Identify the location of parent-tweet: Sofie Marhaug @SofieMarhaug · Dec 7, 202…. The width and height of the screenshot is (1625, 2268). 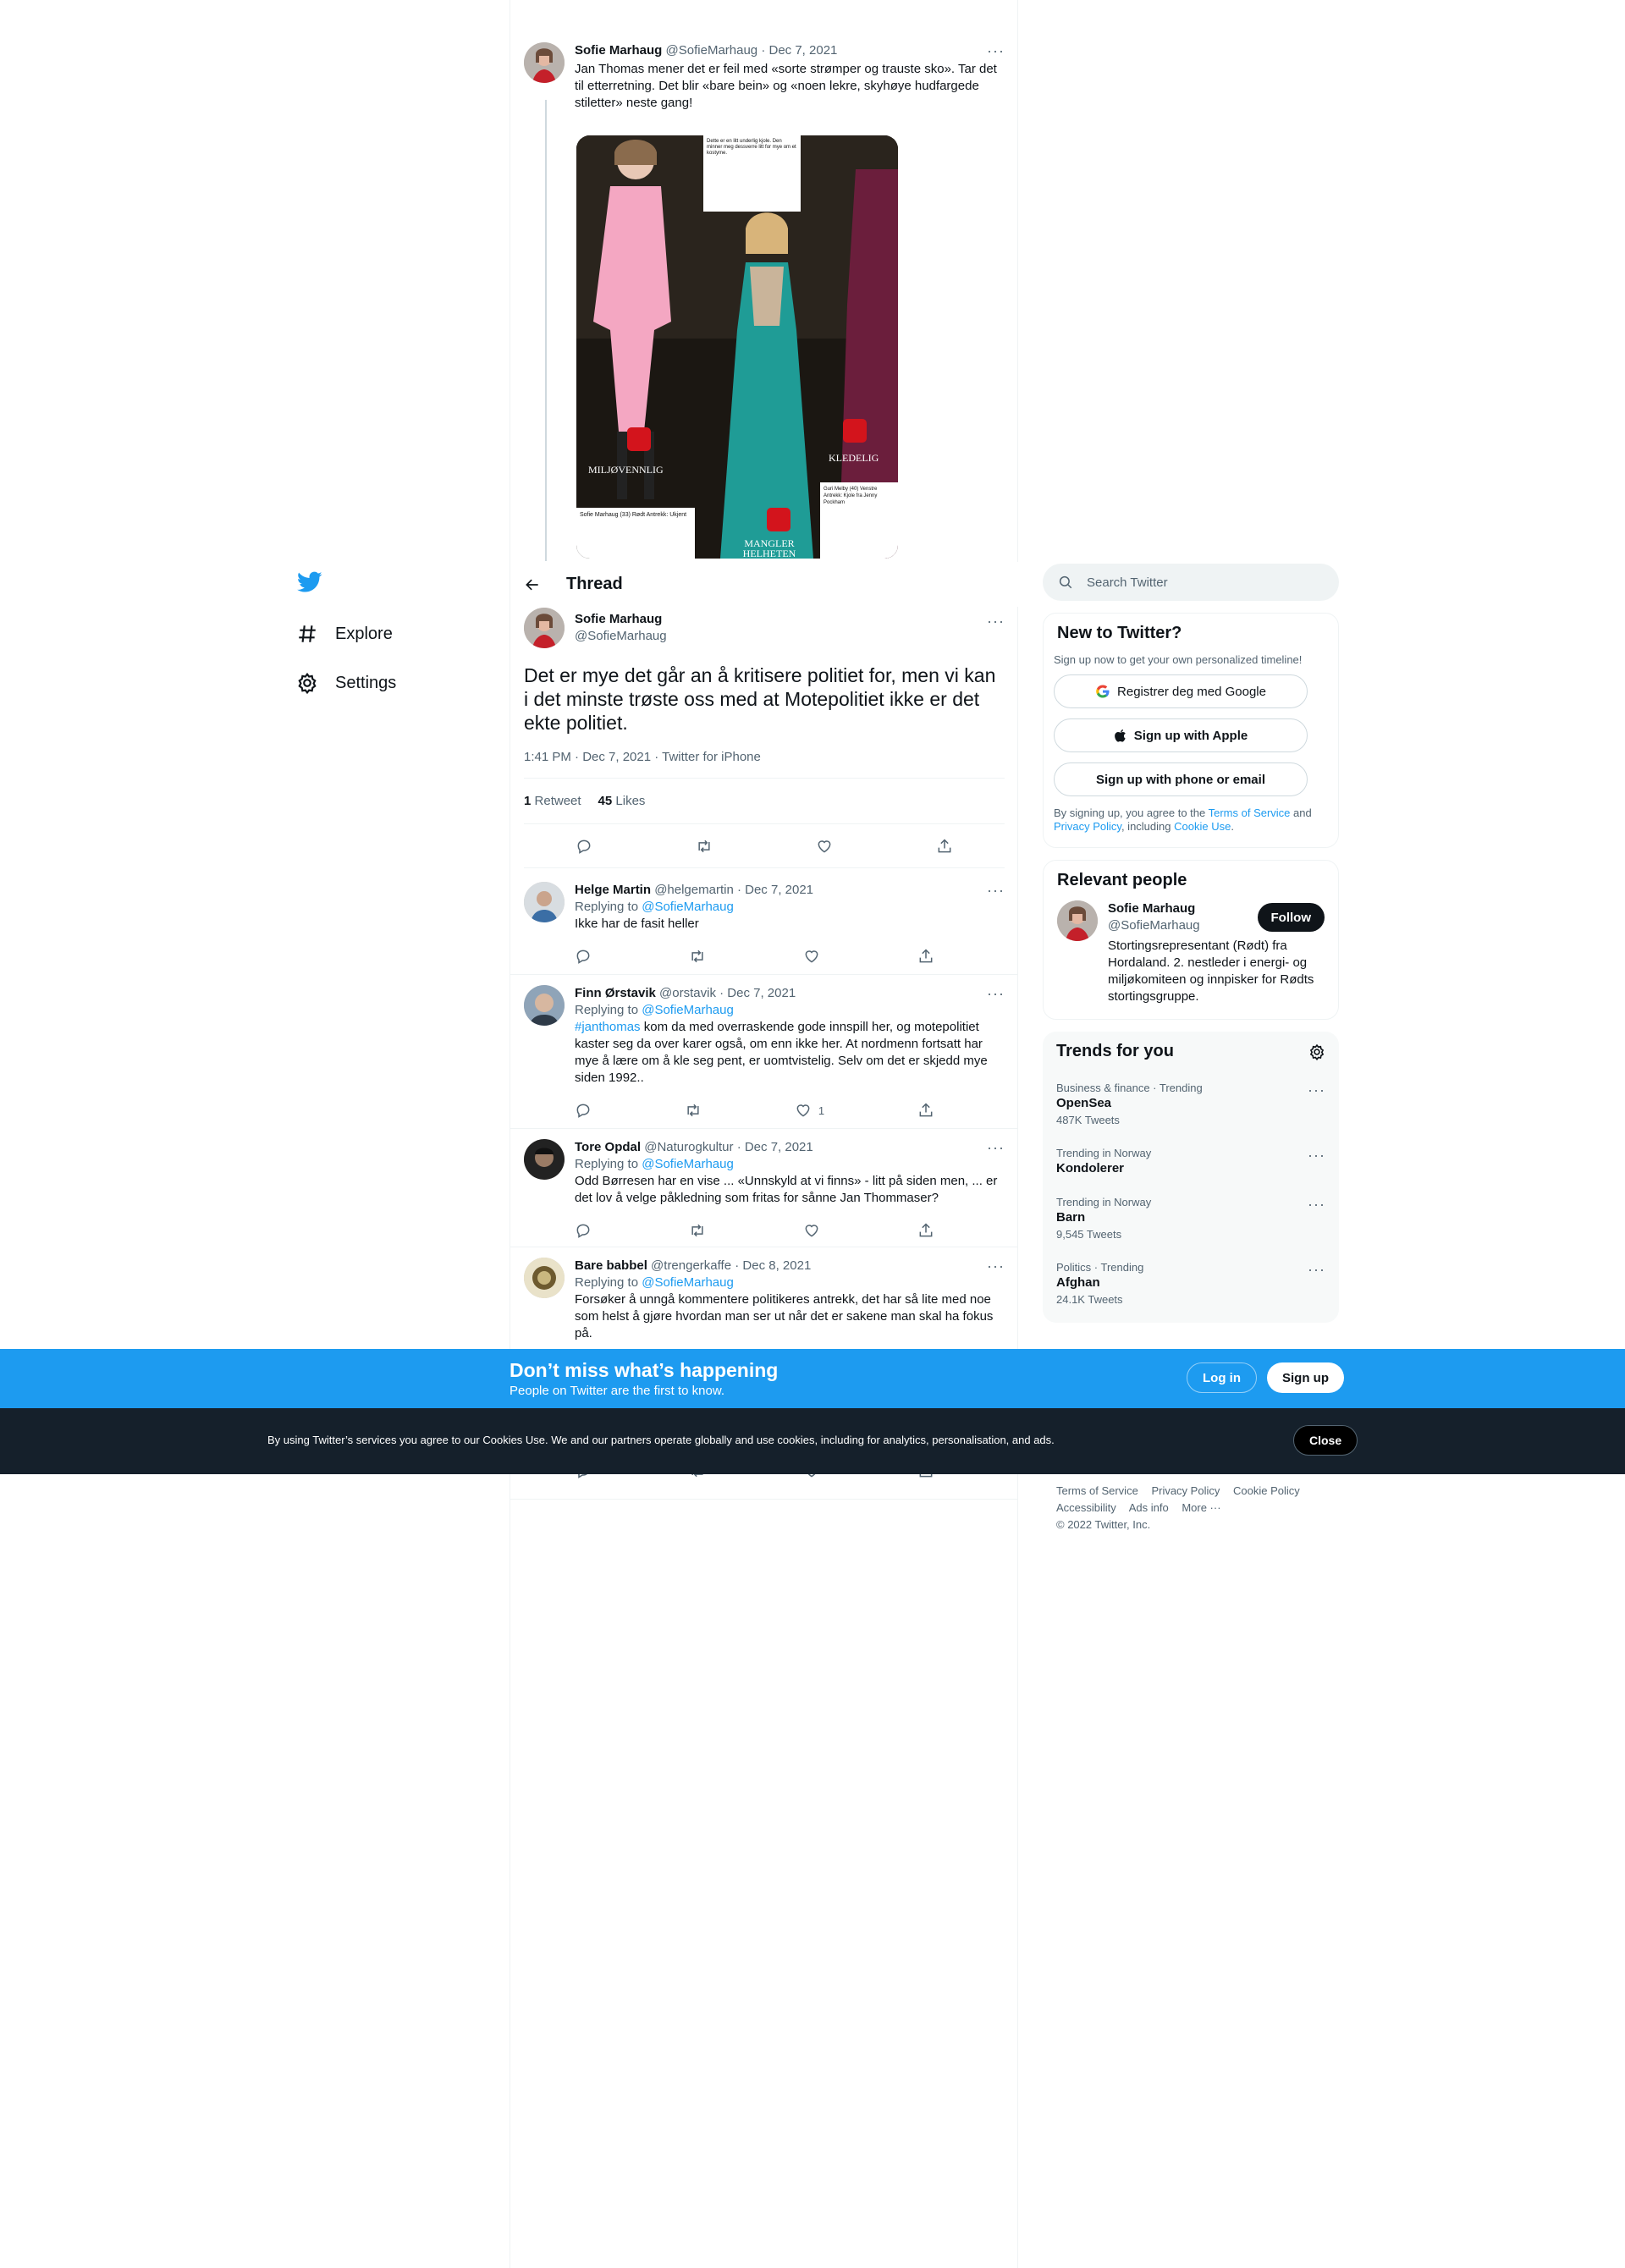
(764, 300).